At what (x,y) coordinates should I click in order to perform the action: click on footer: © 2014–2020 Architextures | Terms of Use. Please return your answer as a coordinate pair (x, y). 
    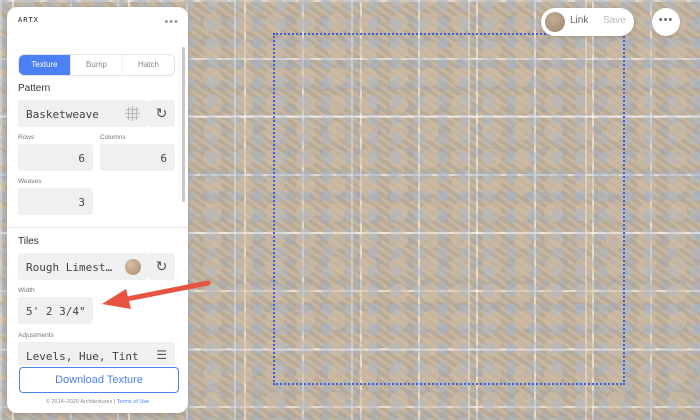
    Looking at the image, I should click on (97, 402).